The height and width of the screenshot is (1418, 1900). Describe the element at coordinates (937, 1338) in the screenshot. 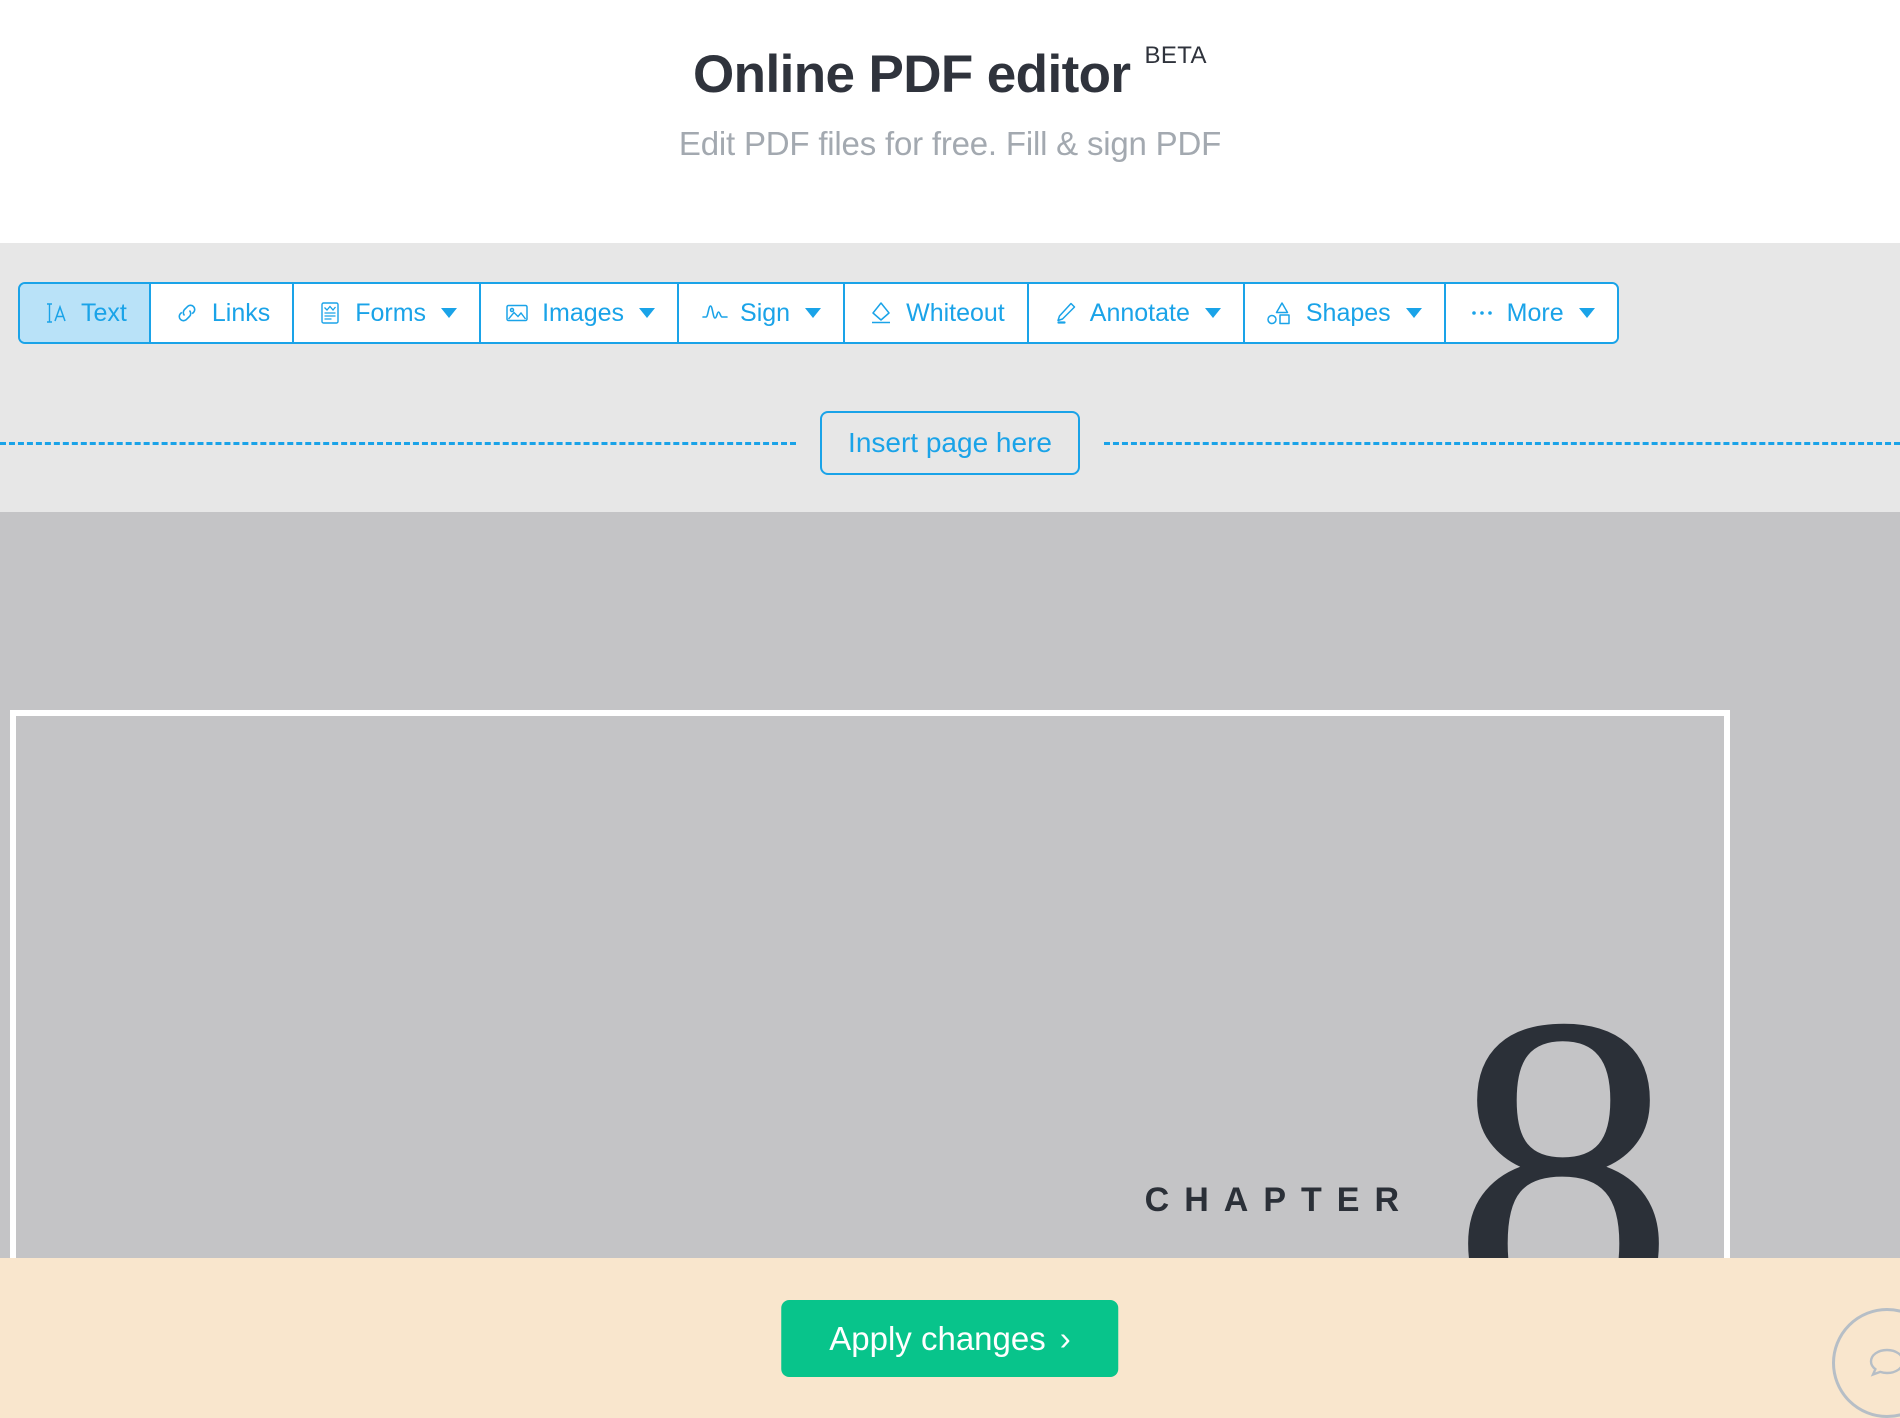

I see `apply-changes-label: Apply changes` at that location.